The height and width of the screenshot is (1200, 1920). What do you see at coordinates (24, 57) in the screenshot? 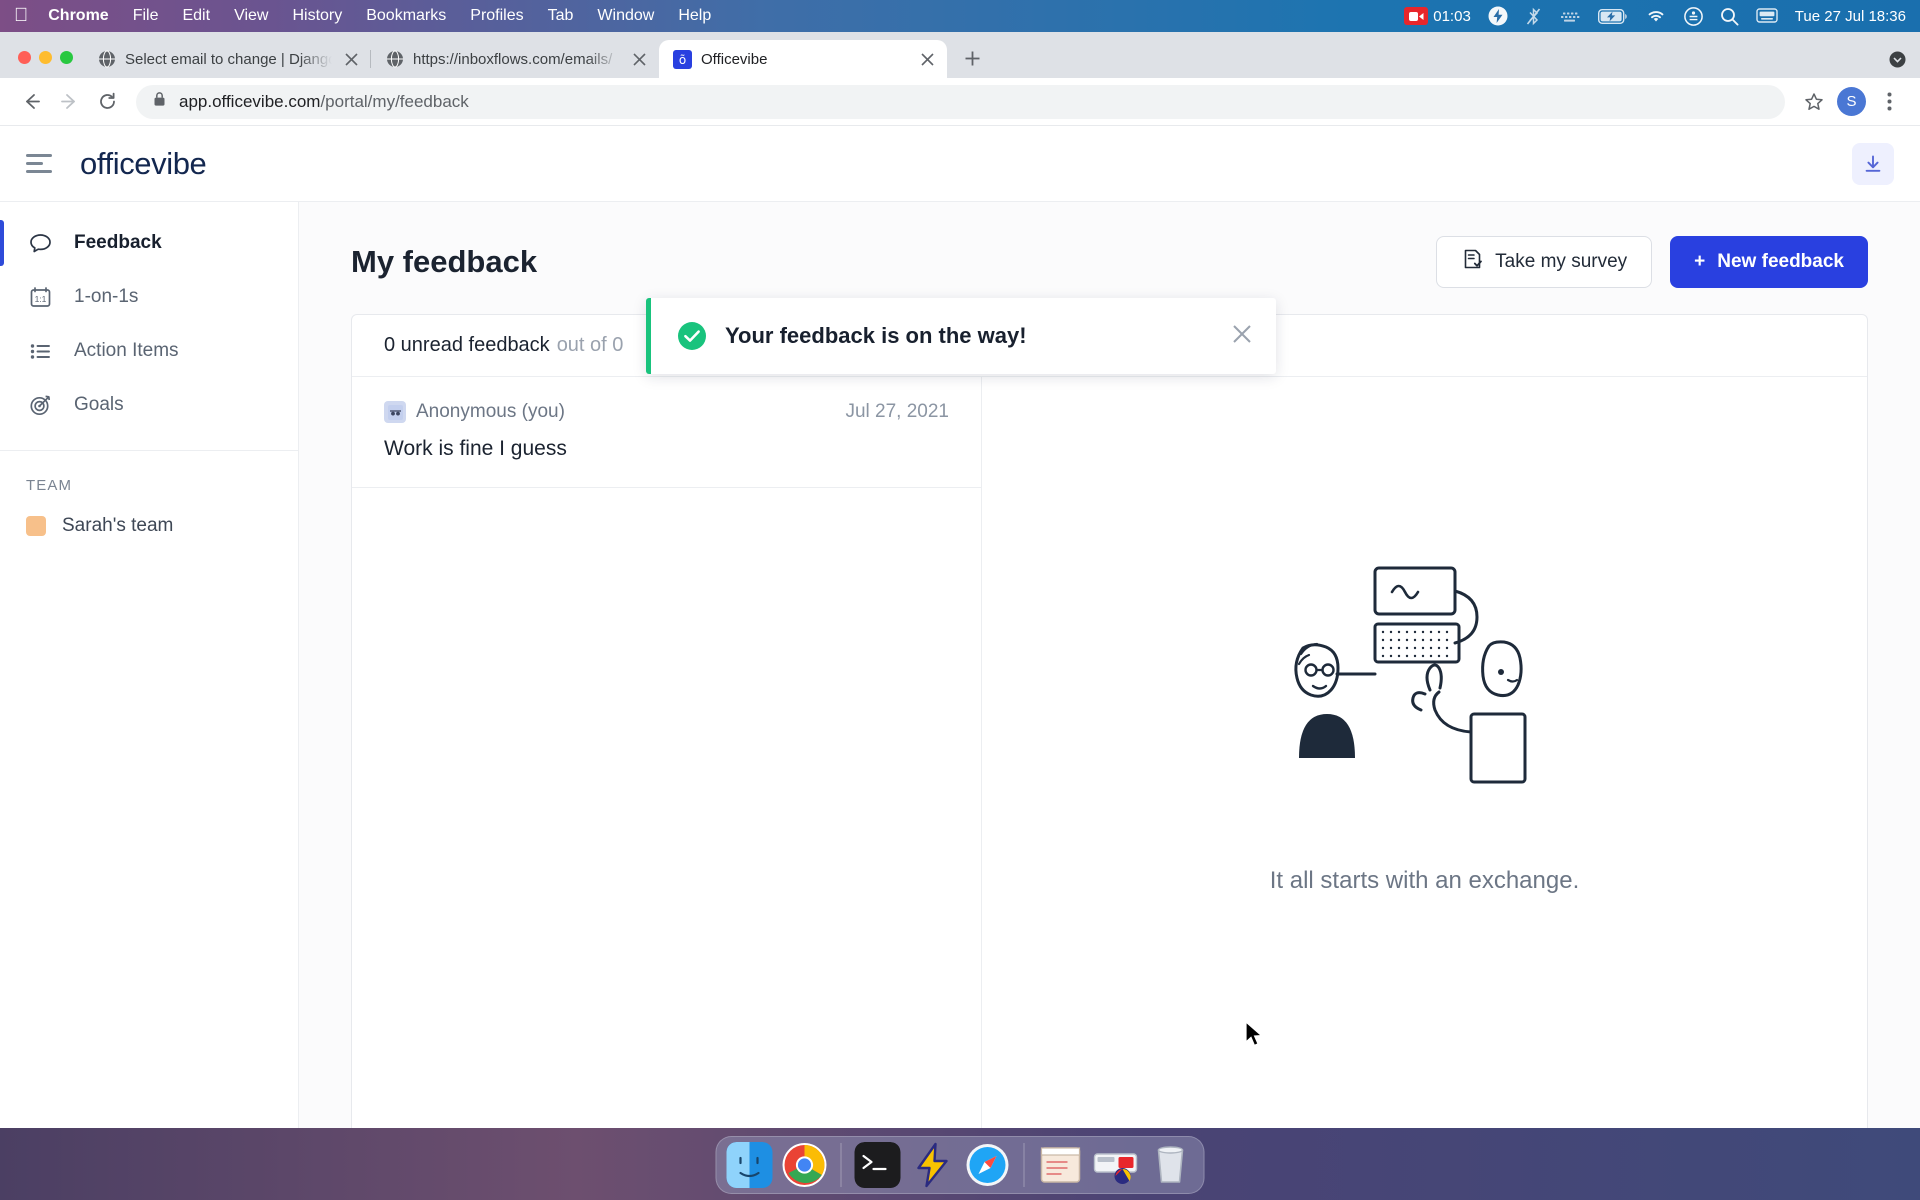
I see `close-window-button` at bounding box center [24, 57].